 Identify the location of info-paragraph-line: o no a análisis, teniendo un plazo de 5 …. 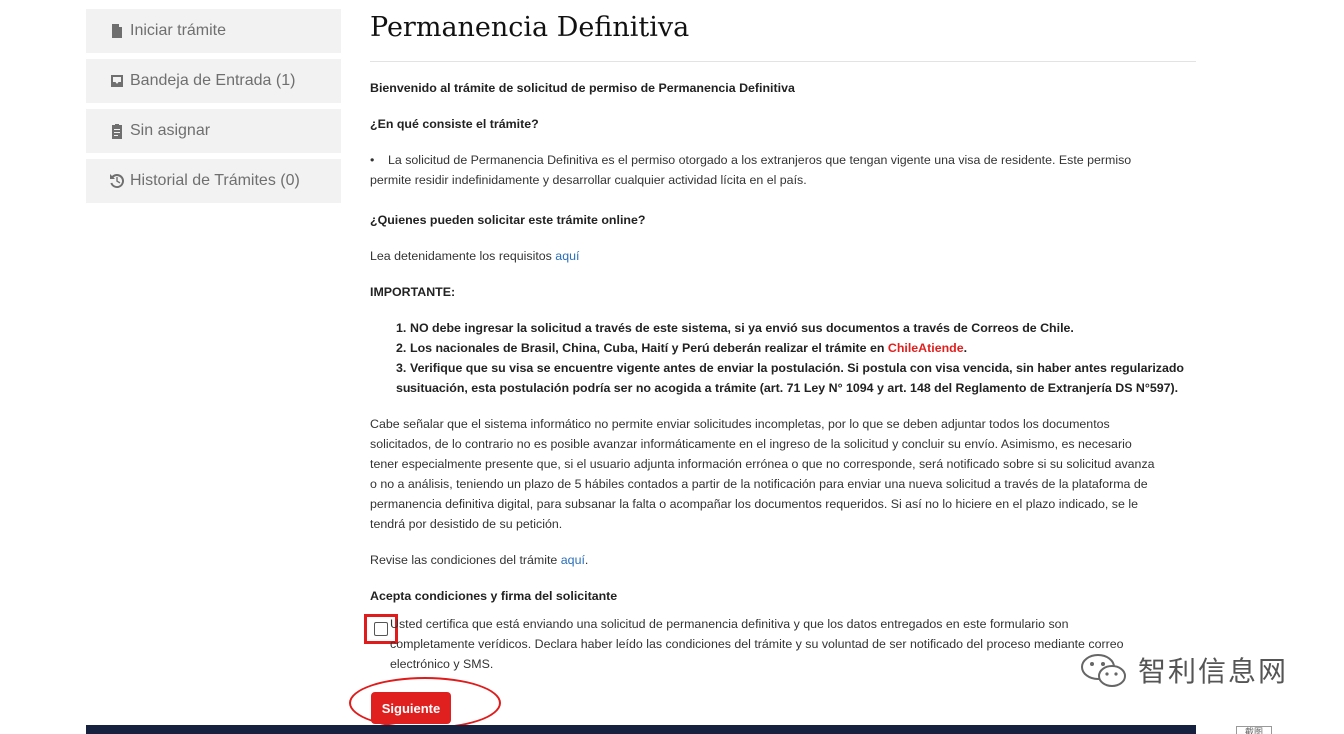
(759, 484).